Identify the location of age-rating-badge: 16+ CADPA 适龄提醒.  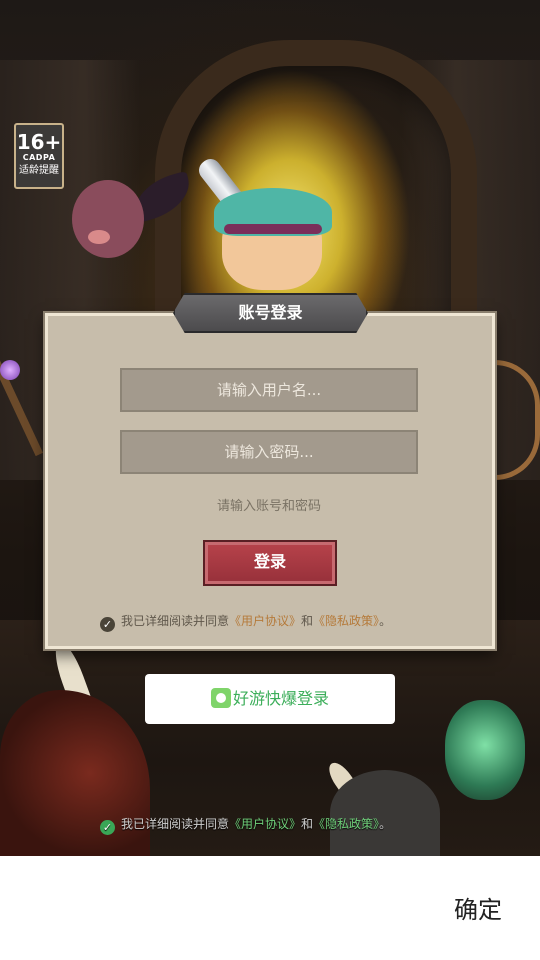
(39, 156).